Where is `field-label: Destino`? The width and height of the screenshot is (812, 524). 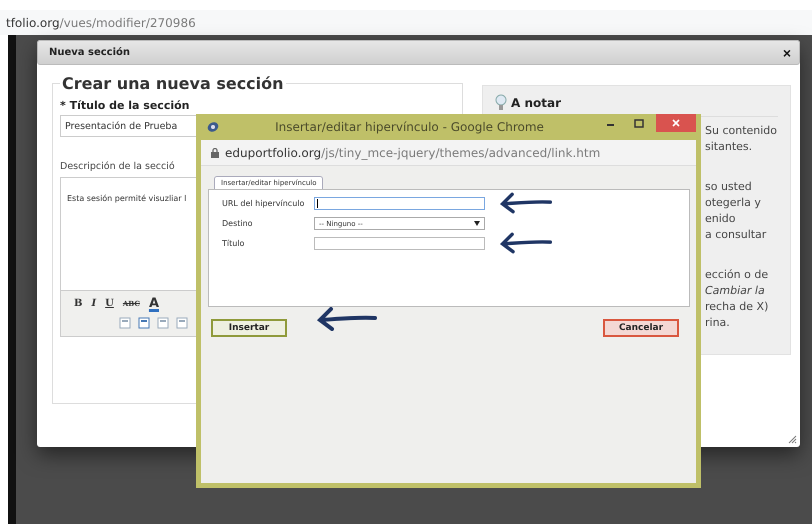
field-label: Destino is located at coordinates (238, 223).